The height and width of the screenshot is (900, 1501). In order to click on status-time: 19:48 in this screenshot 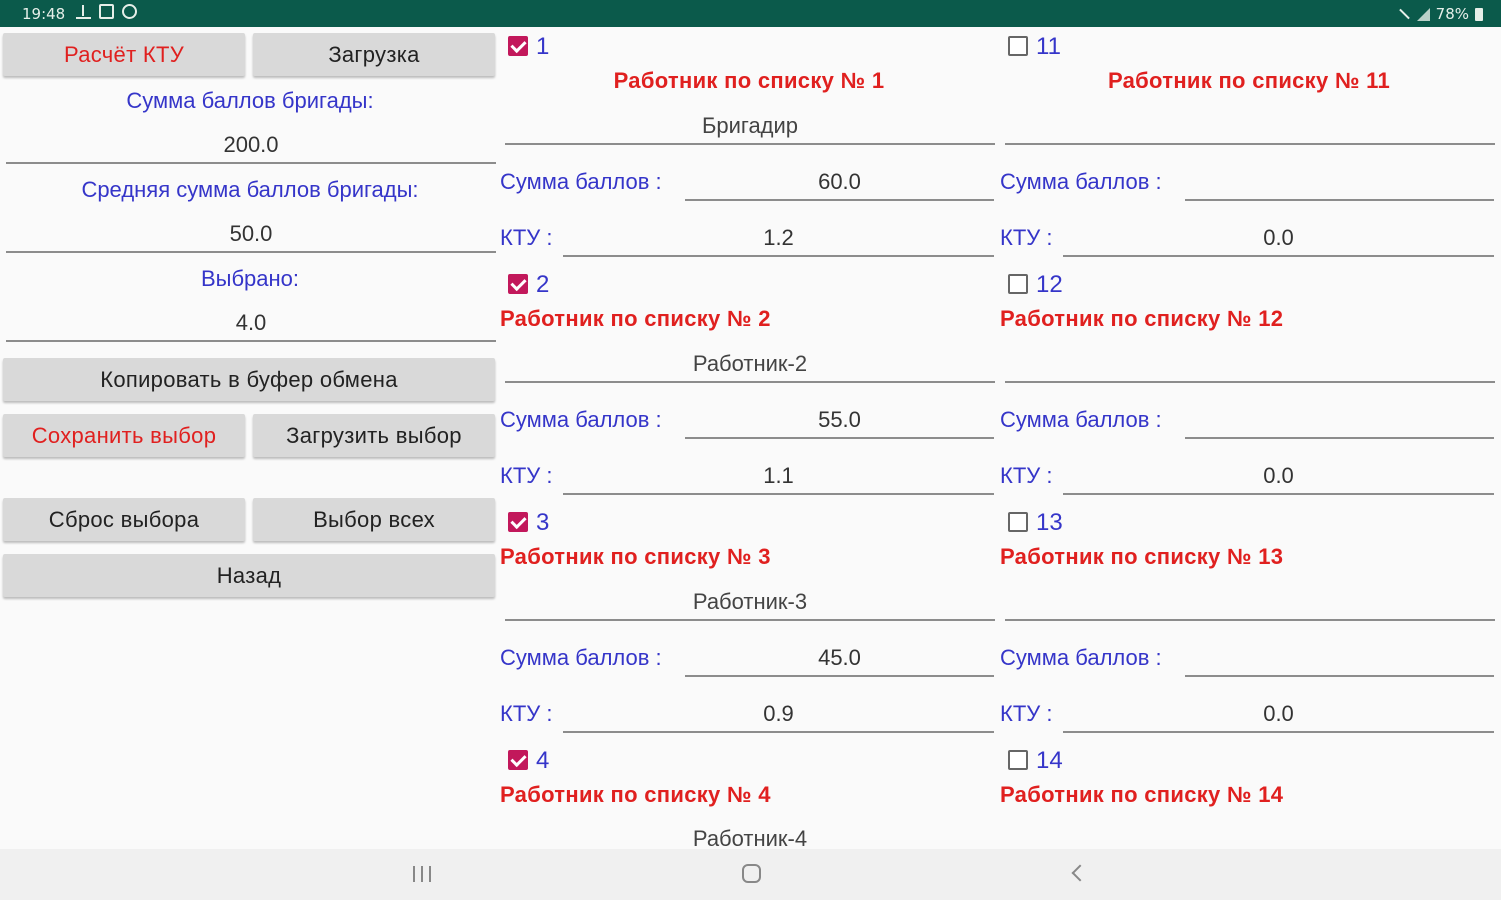, I will do `click(44, 14)`.